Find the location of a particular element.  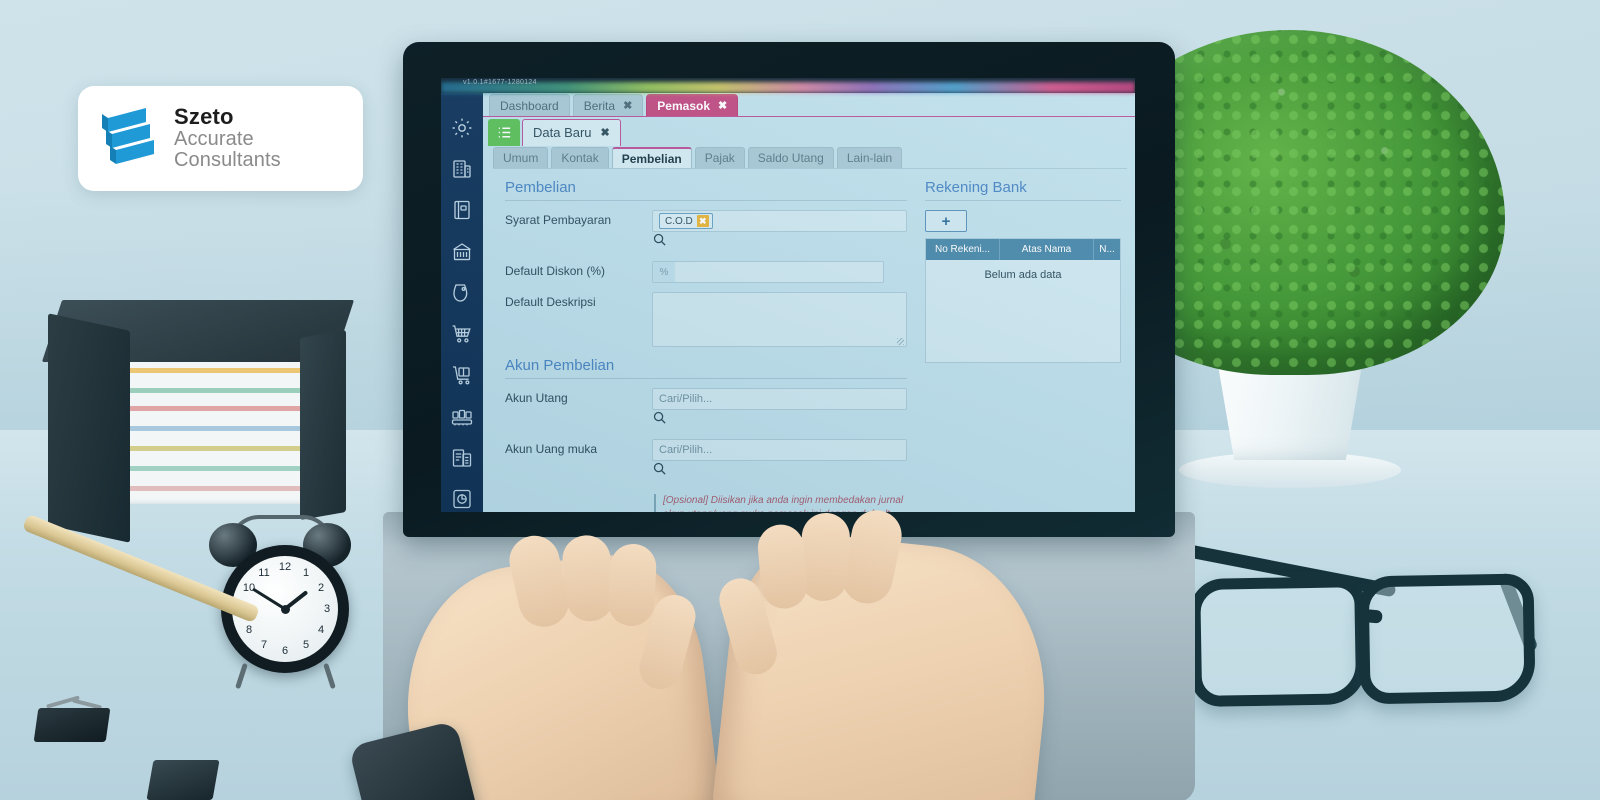

tab-label: Lain-lain is located at coordinates (869, 158).